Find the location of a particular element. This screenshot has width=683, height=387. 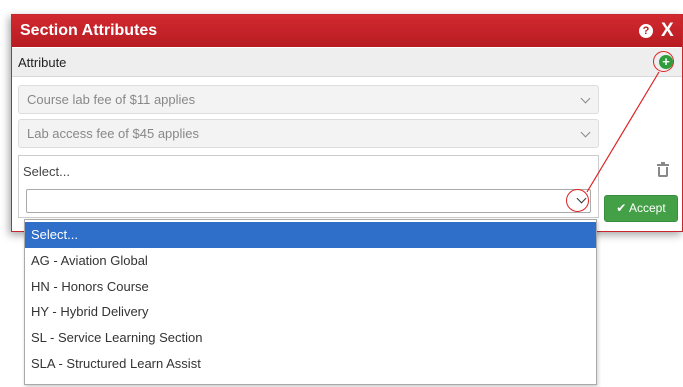

dropdown-option: SL - Service Learning Section is located at coordinates (310, 338).